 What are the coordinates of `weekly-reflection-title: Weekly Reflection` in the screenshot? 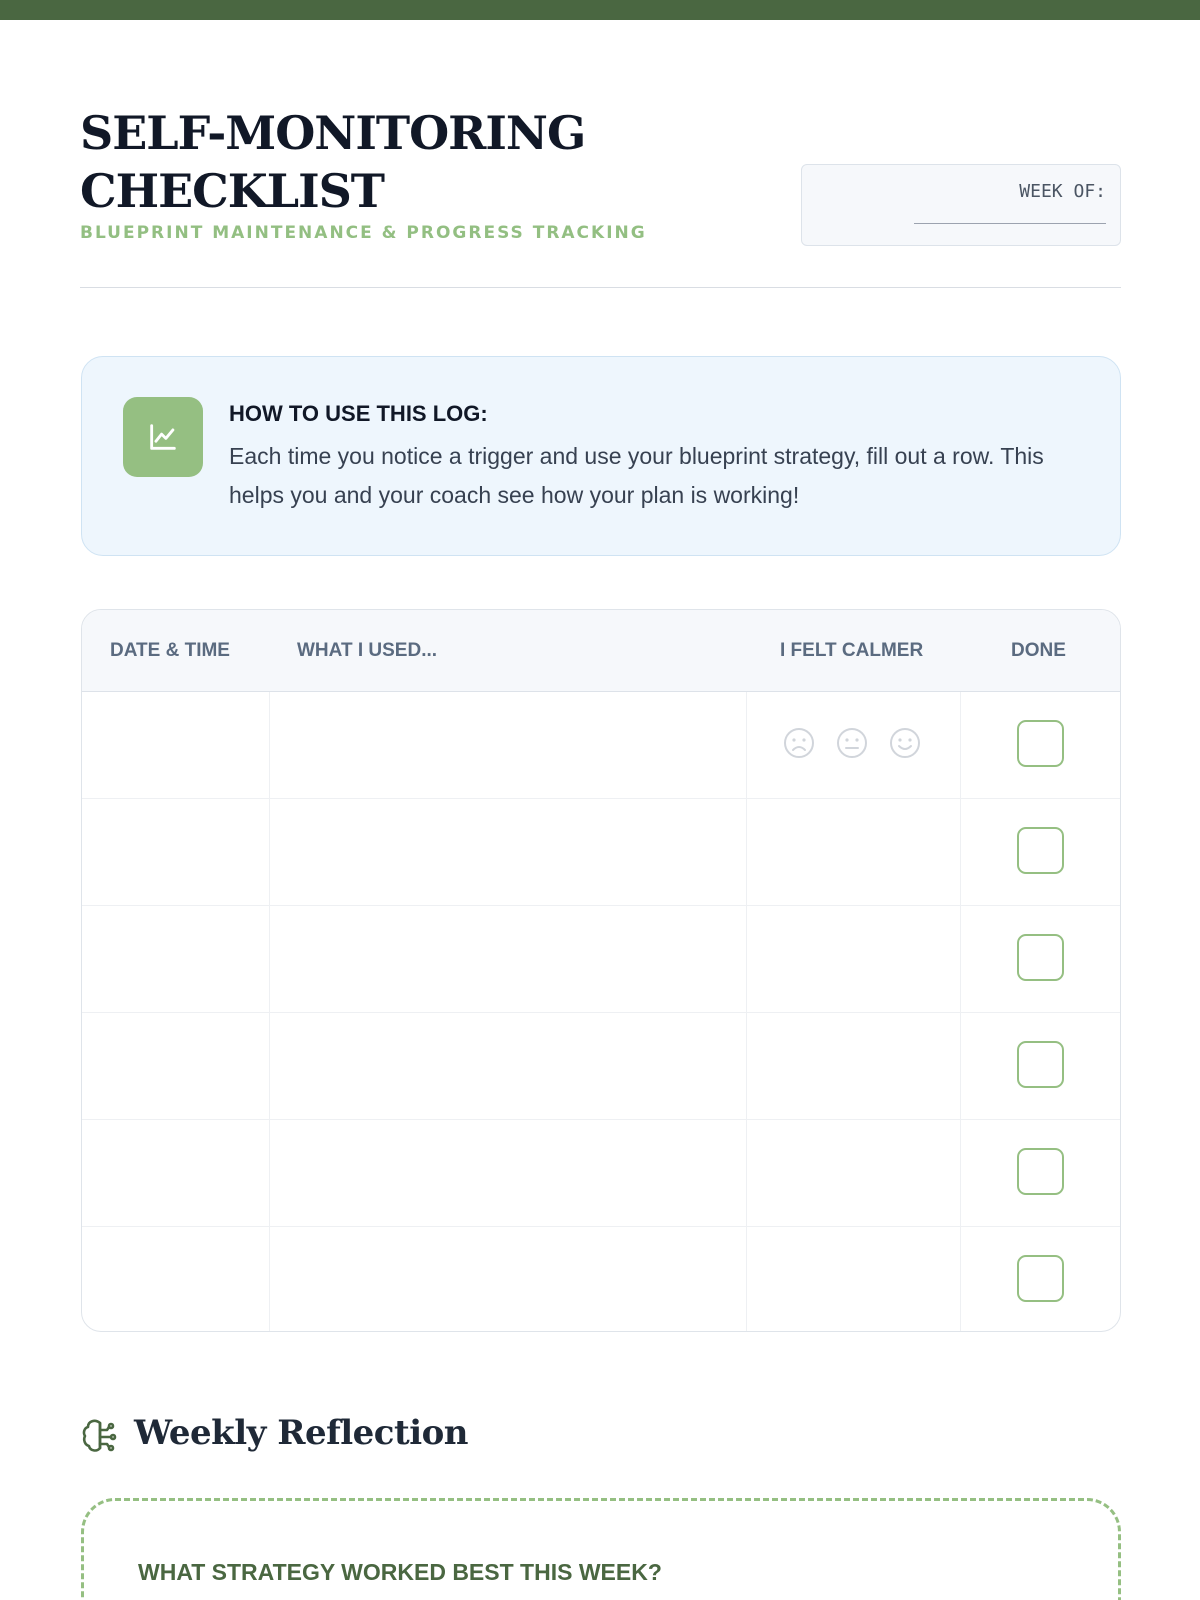 It's located at (301, 1433).